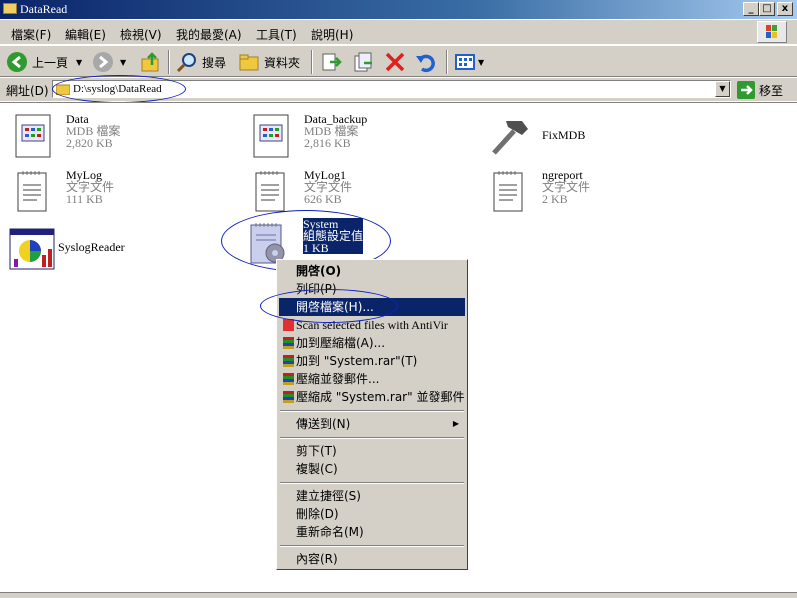 This screenshot has height=598, width=797. I want to click on file-item-fixmdb: FixMDB, so click(536, 137).